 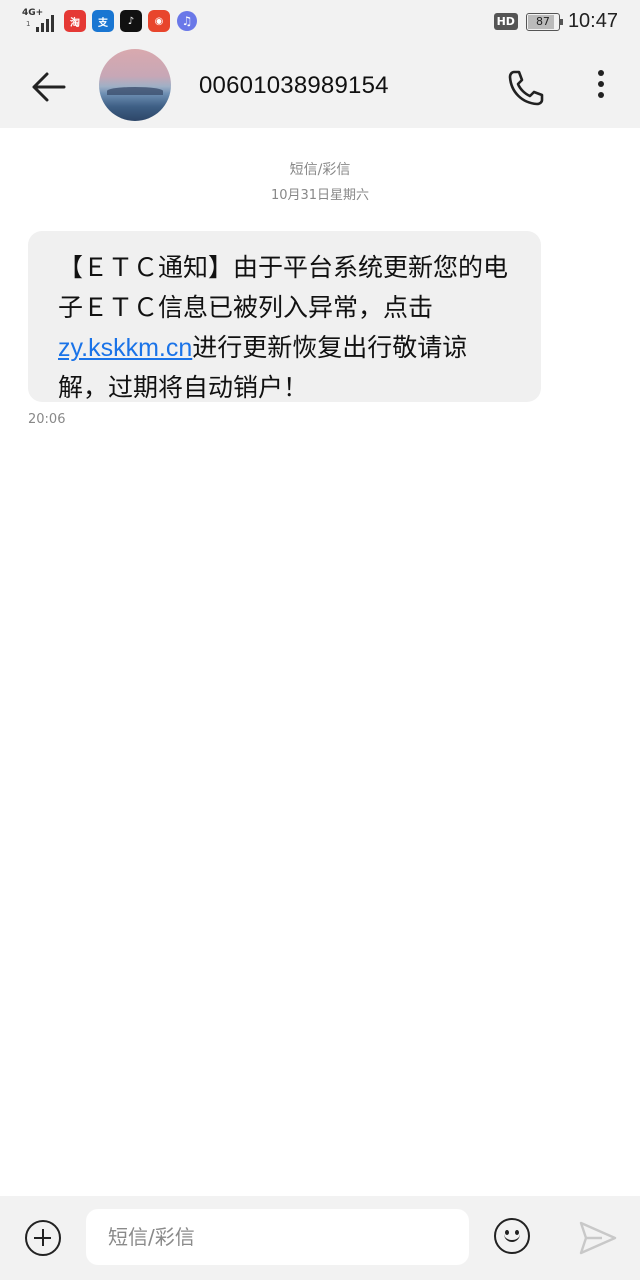 What do you see at coordinates (43, 1238) in the screenshot?
I see `add-attachment-button` at bounding box center [43, 1238].